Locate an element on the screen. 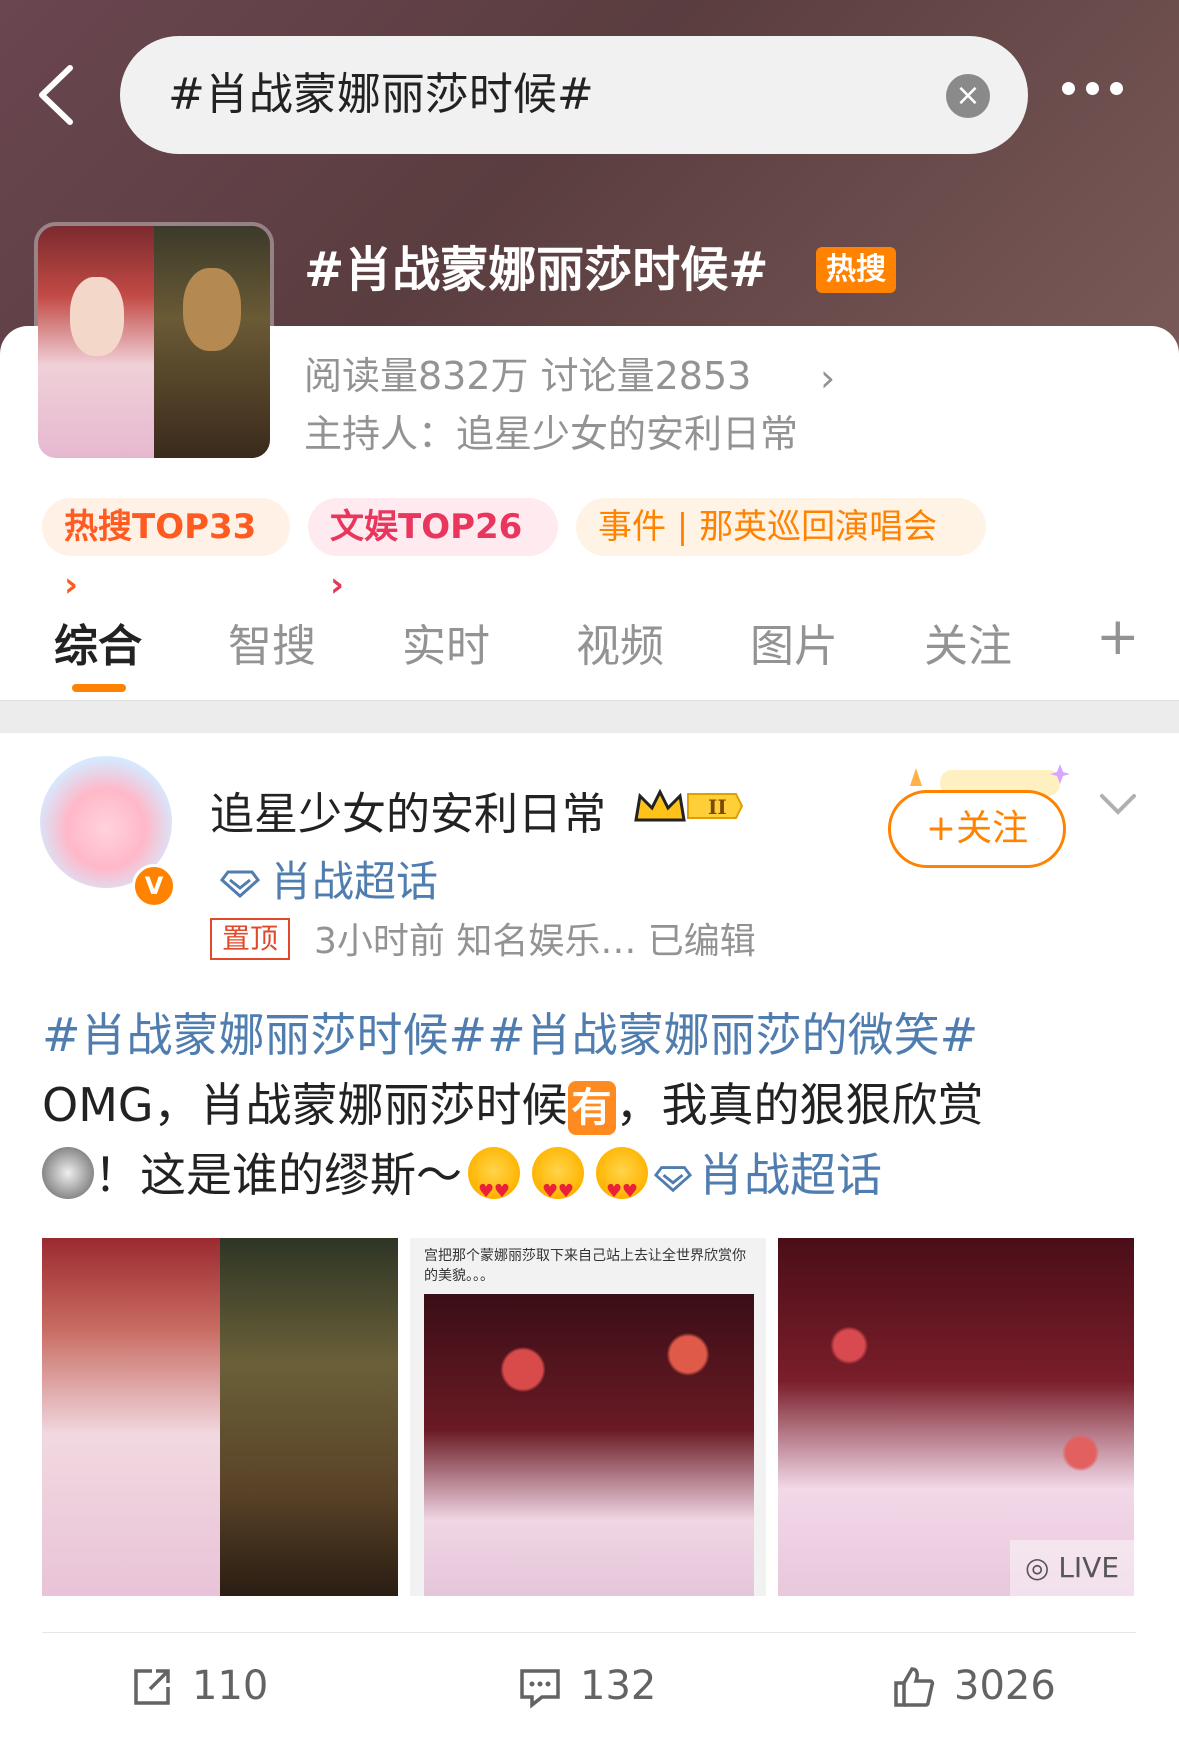 The height and width of the screenshot is (1742, 1179). more-options-icon is located at coordinates (1102, 95).